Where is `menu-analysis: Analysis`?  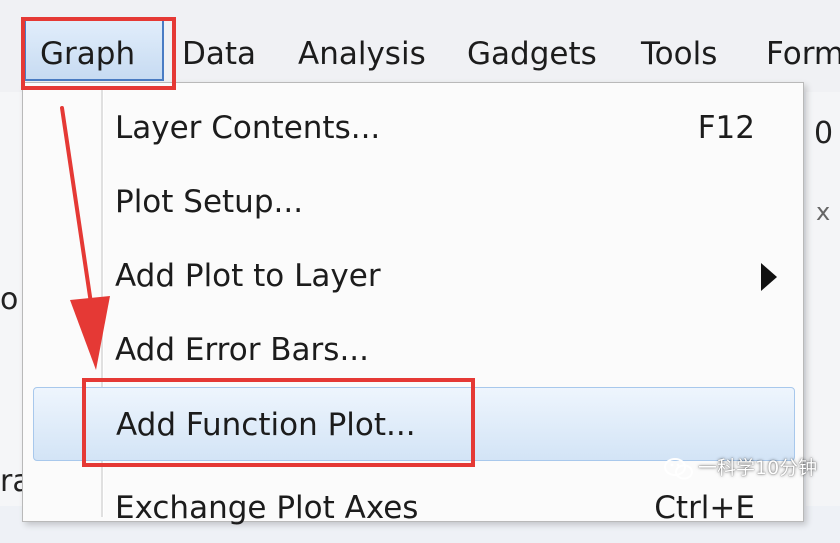 menu-analysis: Analysis is located at coordinates (362, 54).